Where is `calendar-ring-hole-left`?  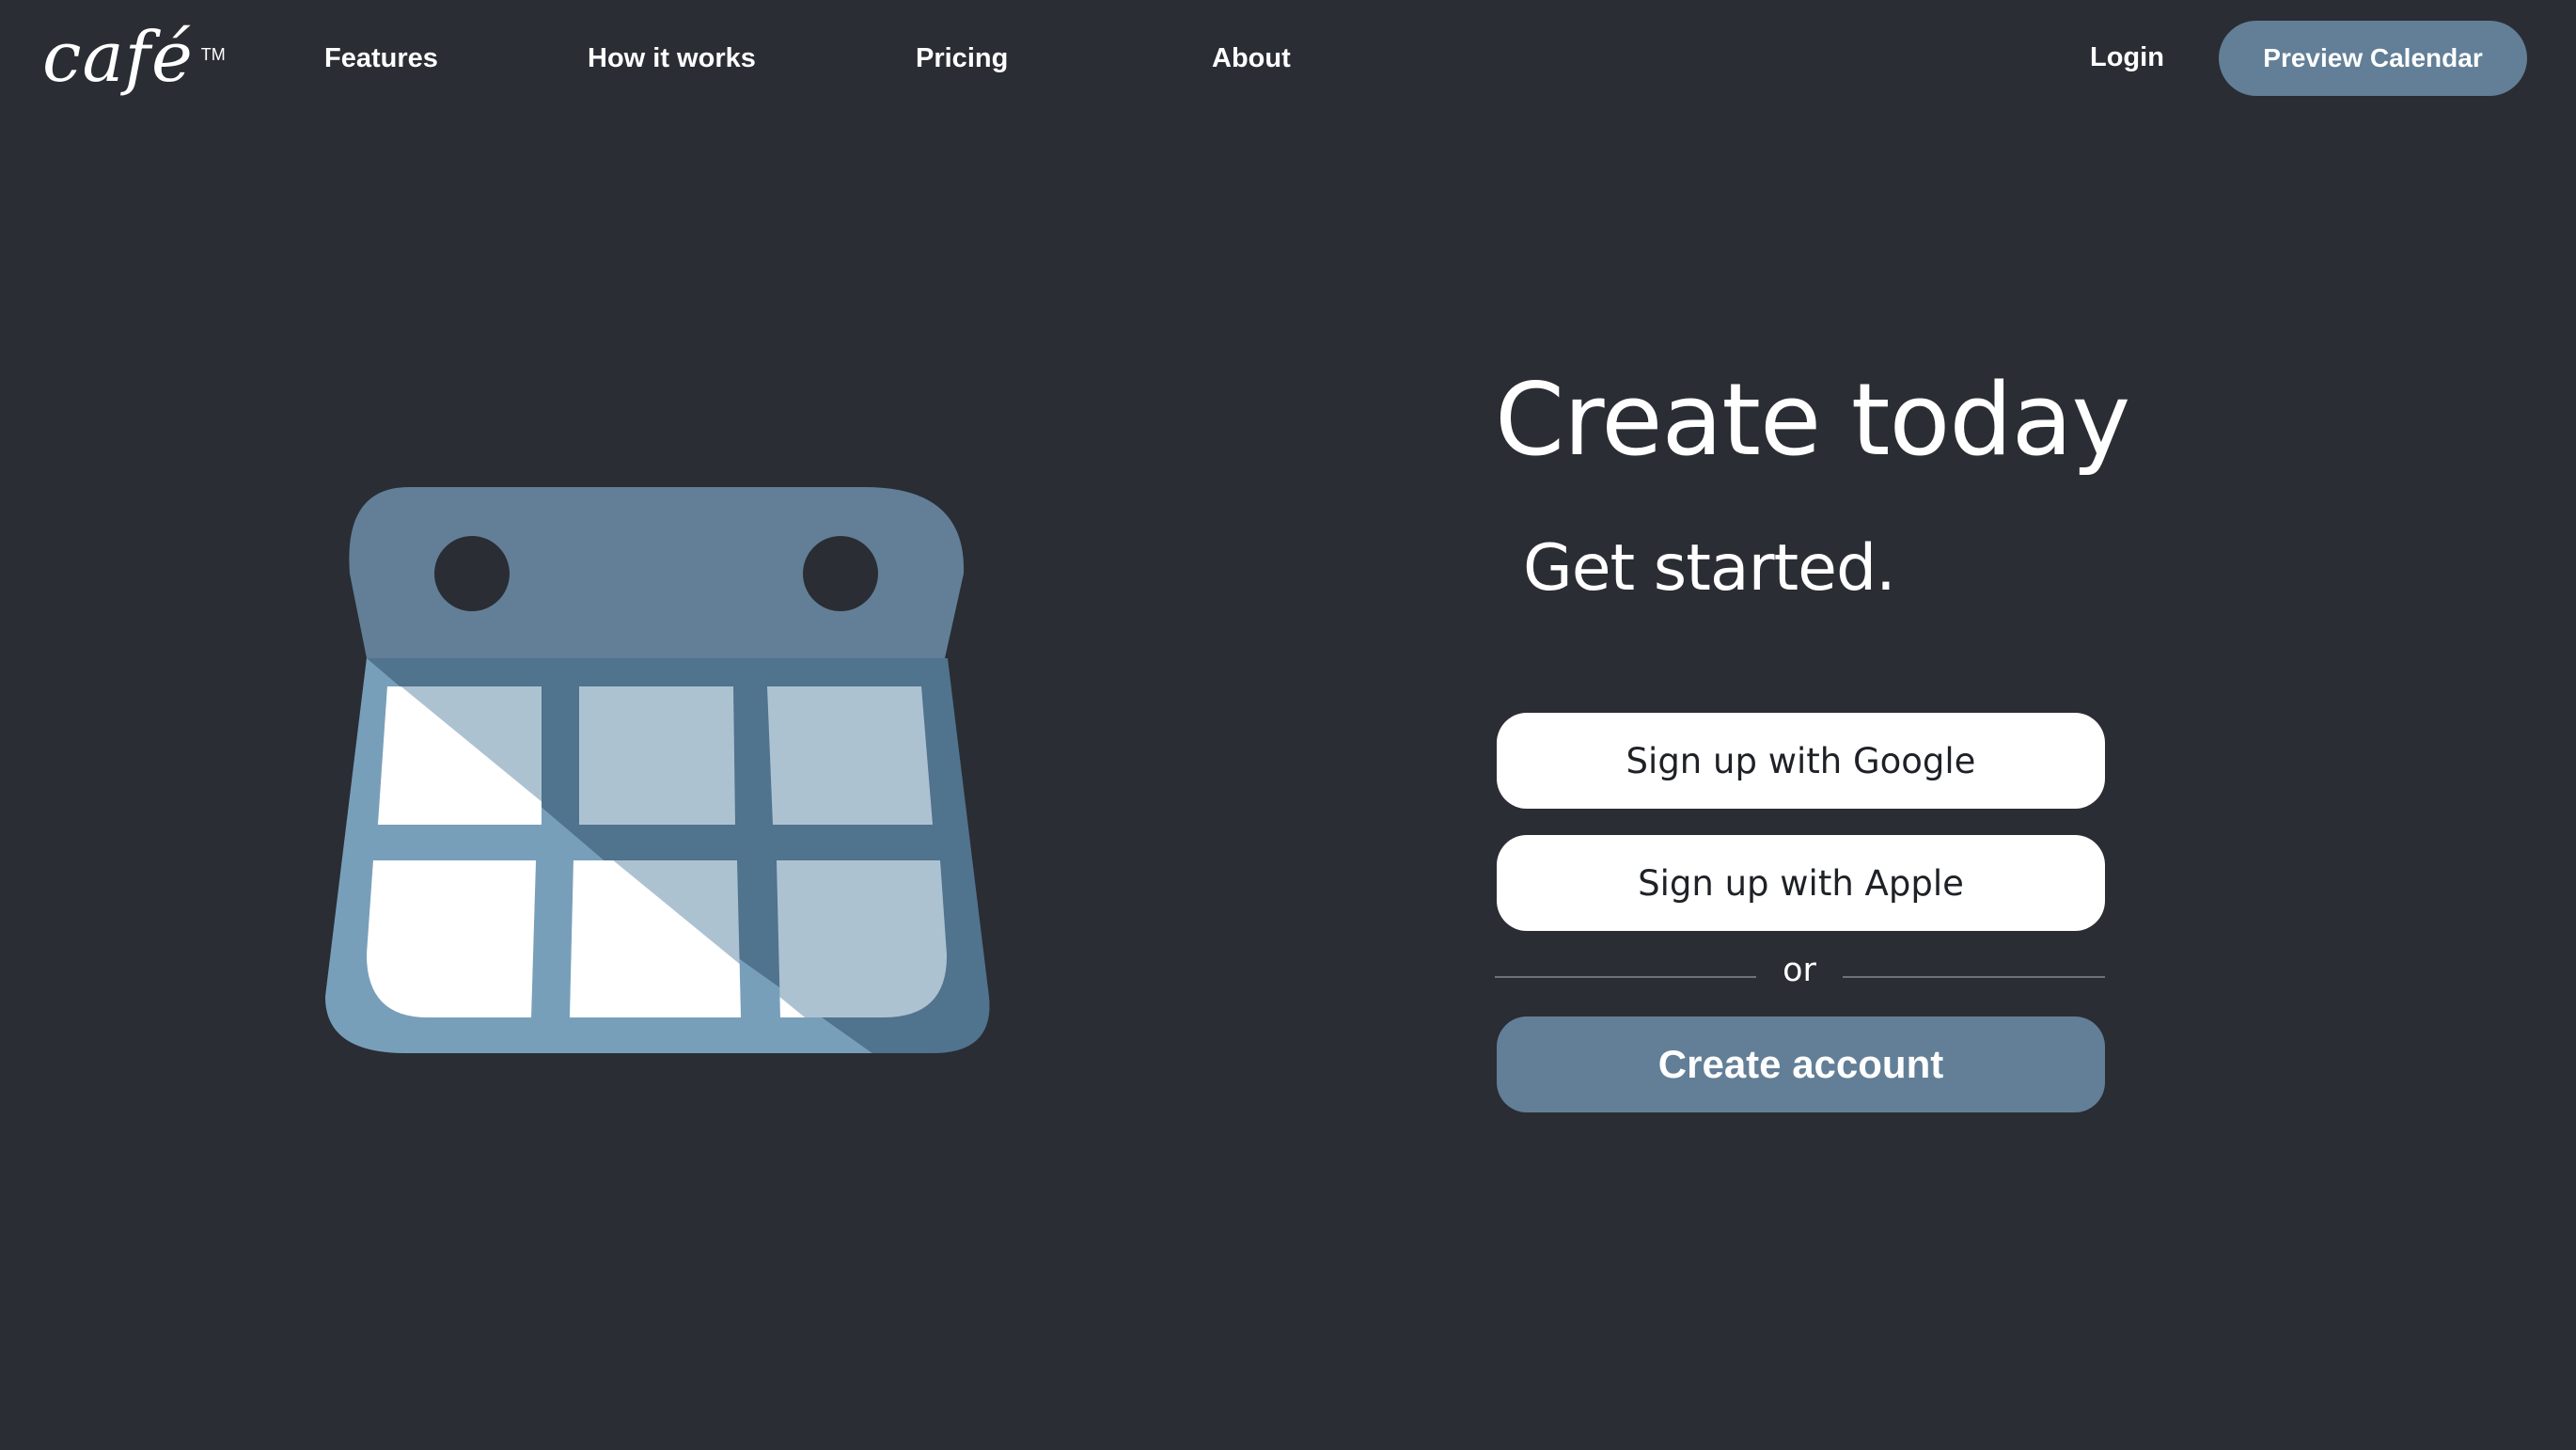
calendar-ring-hole-left is located at coordinates (472, 573).